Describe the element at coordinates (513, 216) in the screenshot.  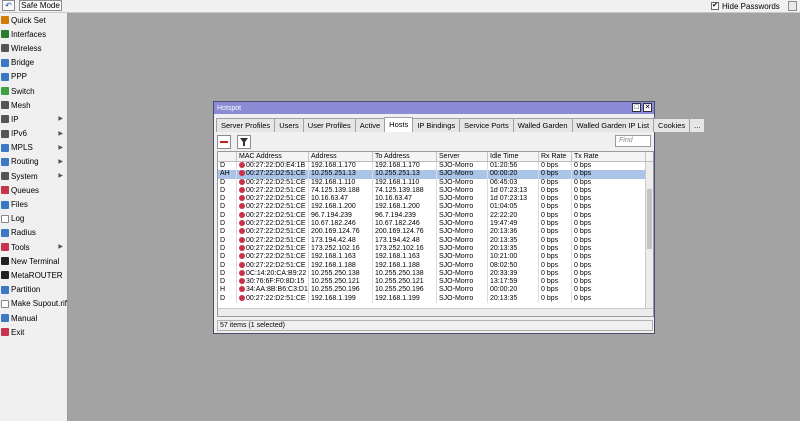
I see `table-cell: 22:22:20` at that location.